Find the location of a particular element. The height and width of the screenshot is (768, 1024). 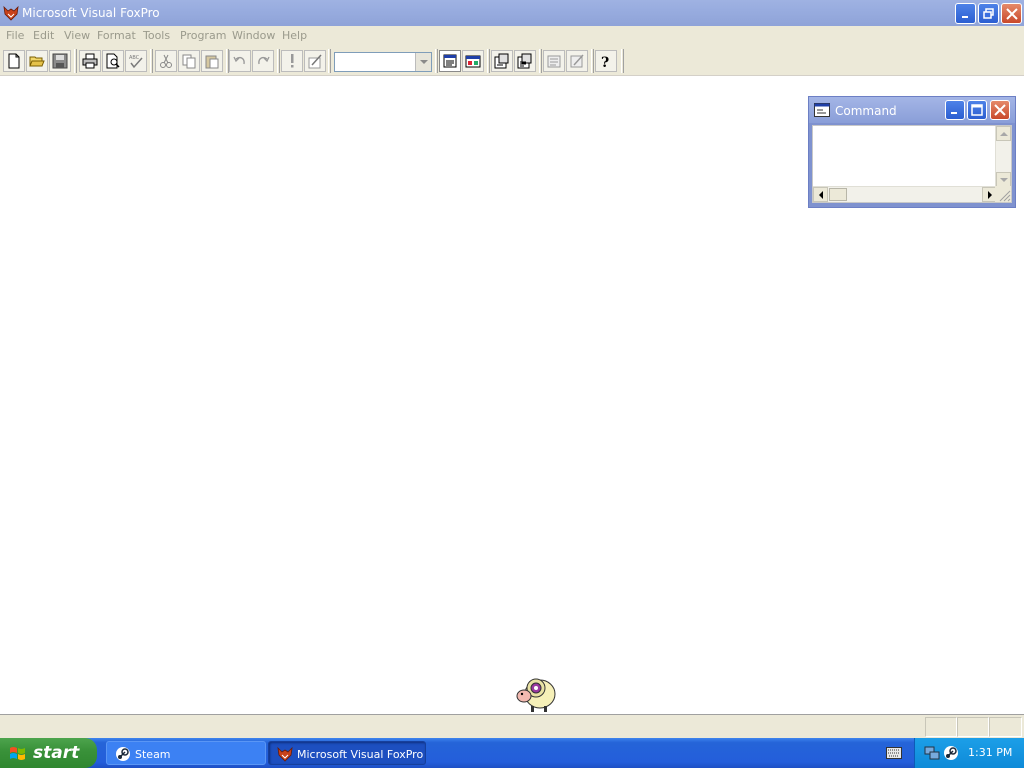

taskbar-label-foxpro: Microsoft Visual FoxPro is located at coordinates (360, 754).